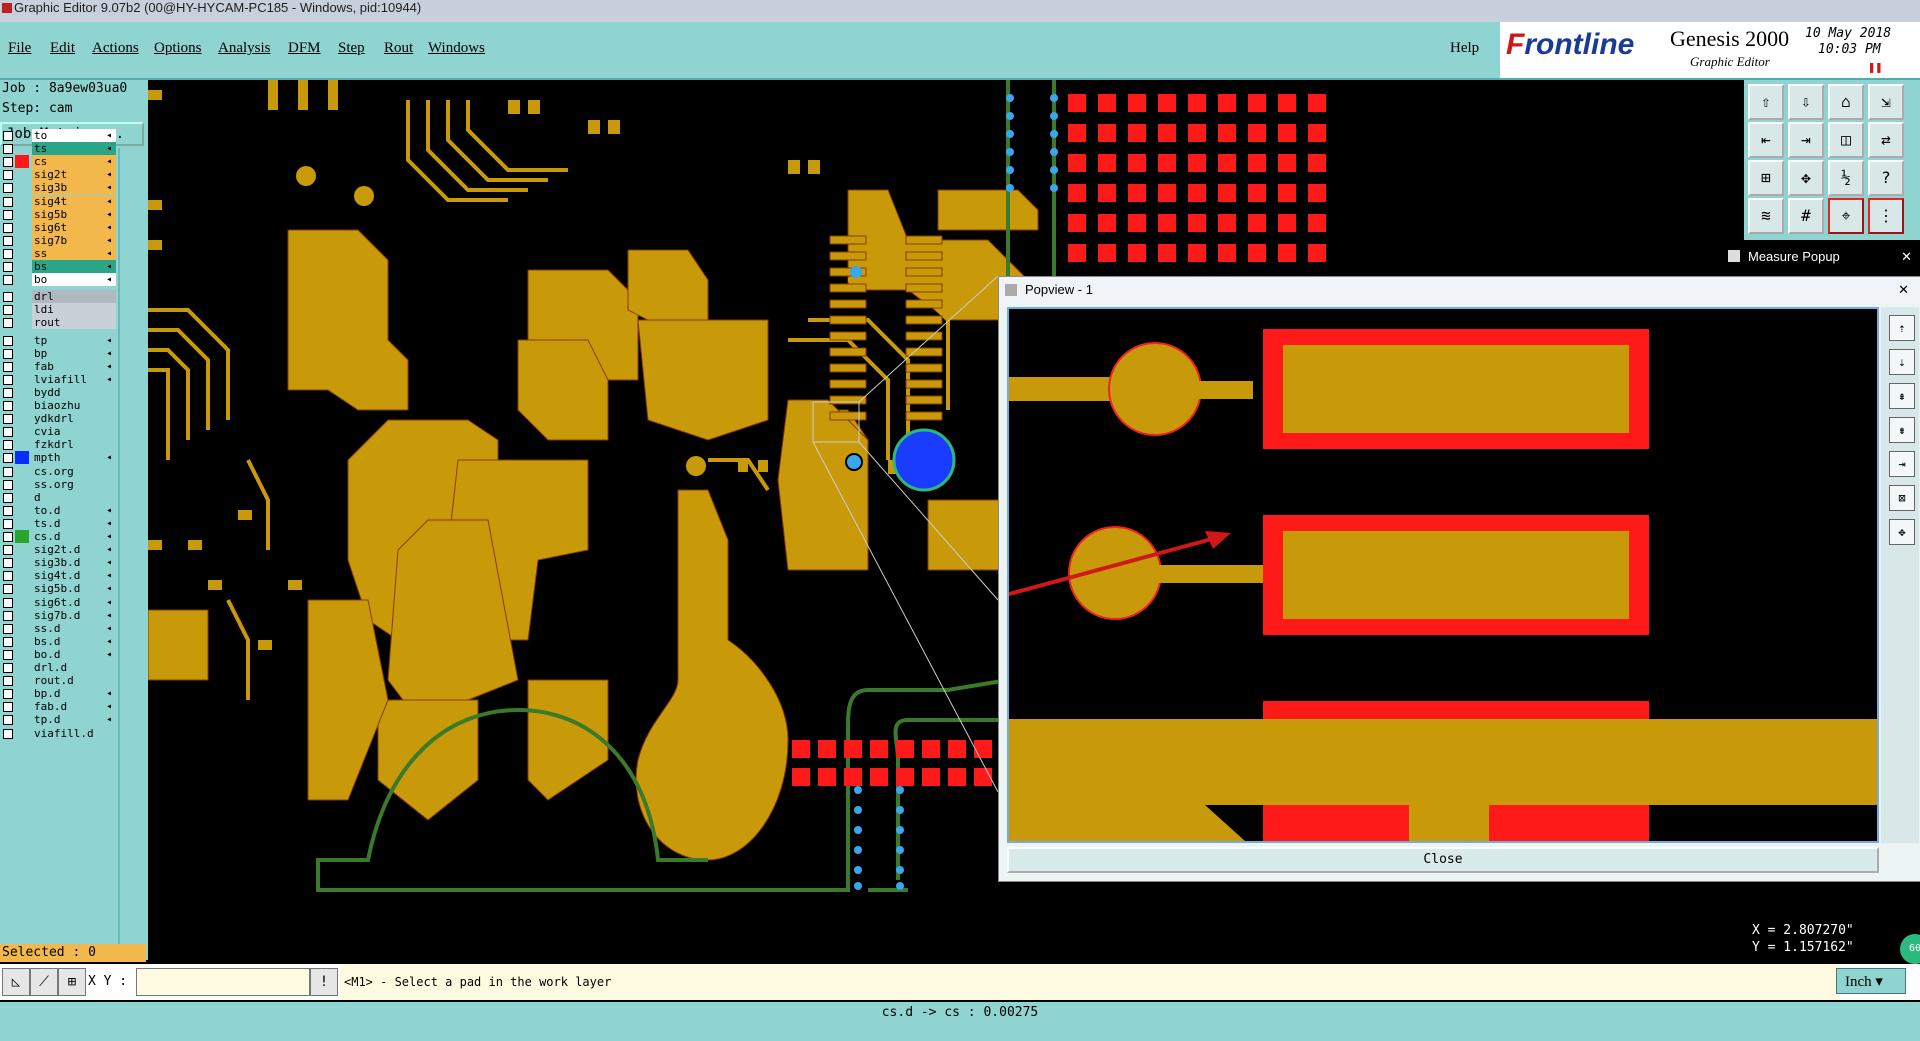 The width and height of the screenshot is (1920, 1041). Describe the element at coordinates (74, 310) in the screenshot. I see `layer-name: ldi` at that location.